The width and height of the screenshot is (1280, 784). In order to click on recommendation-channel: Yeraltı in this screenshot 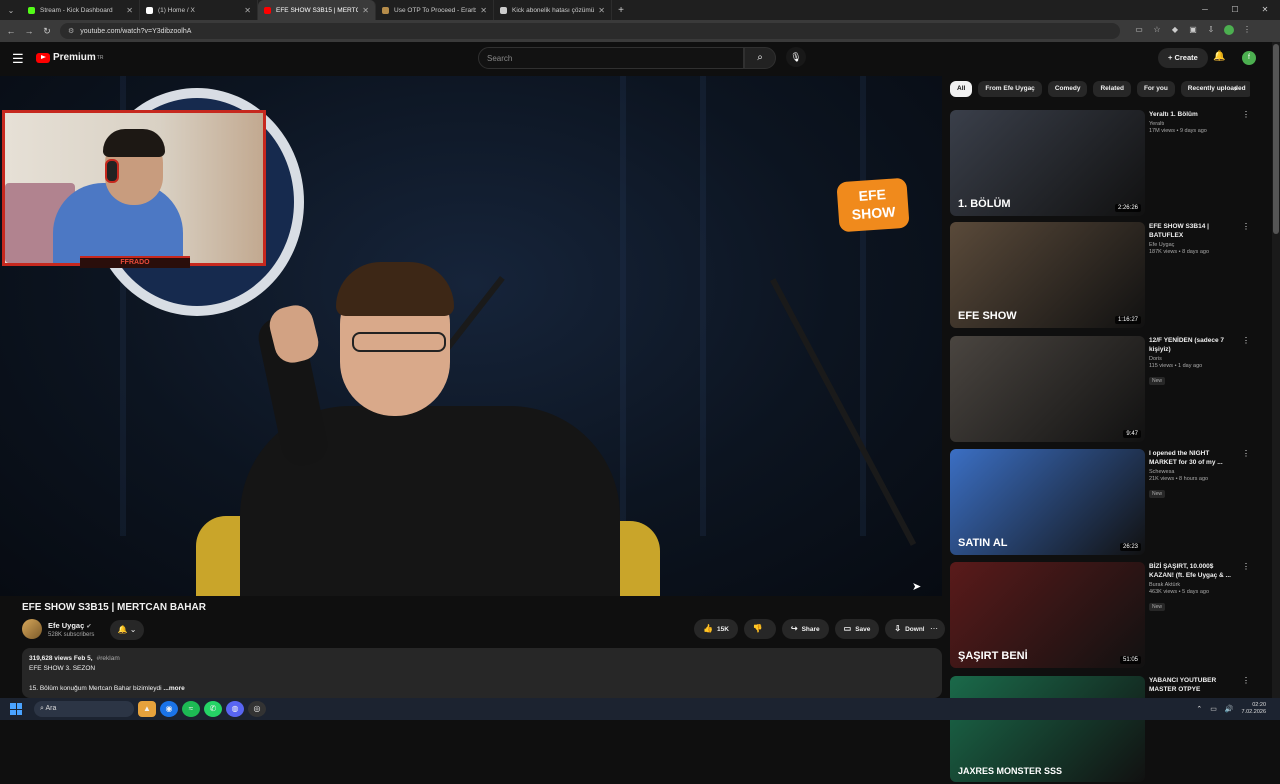, I will do `click(1191, 124)`.